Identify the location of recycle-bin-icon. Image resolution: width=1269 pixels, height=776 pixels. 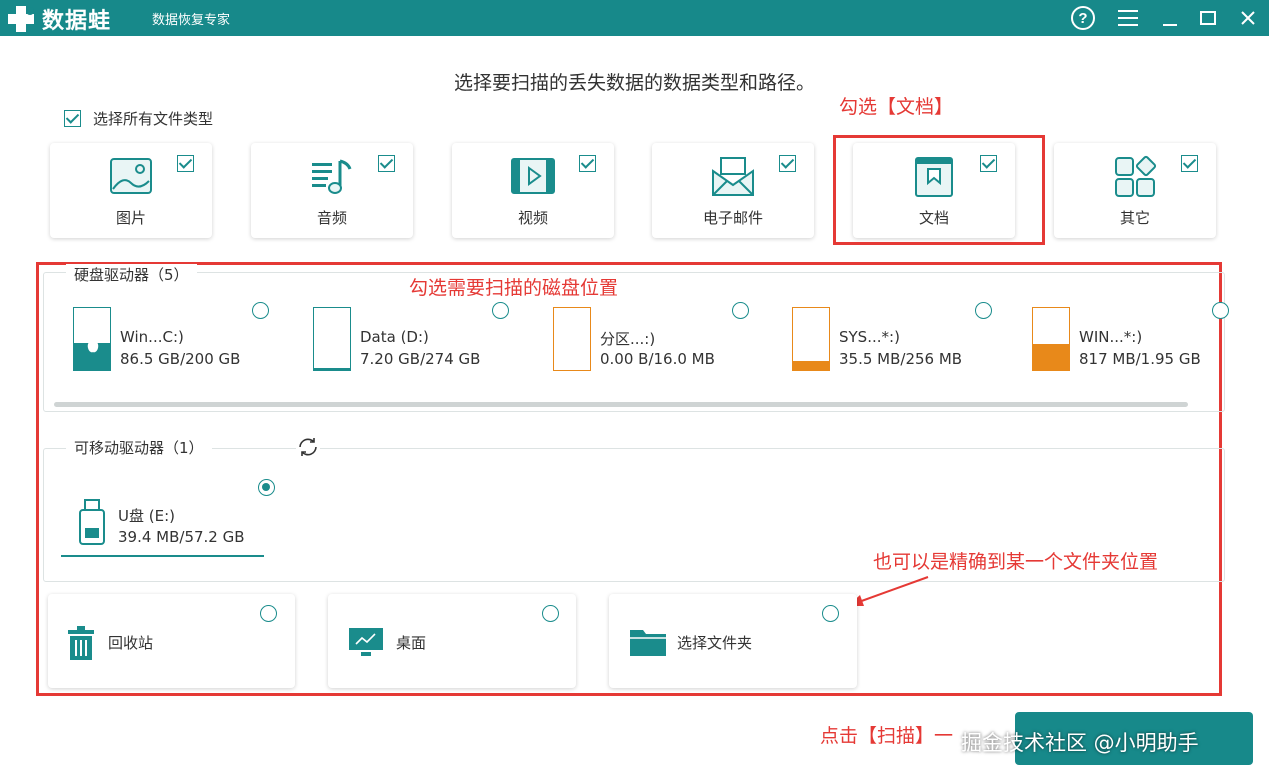
(81, 644).